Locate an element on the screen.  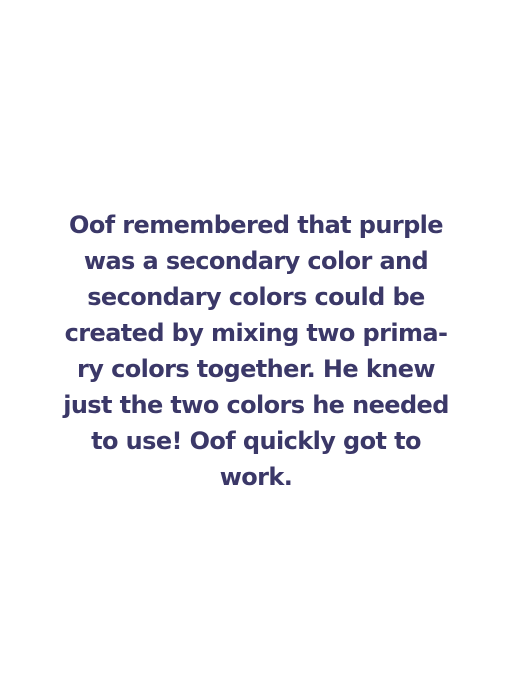
story-line-3: secondary colors could be is located at coordinates (256, 297).